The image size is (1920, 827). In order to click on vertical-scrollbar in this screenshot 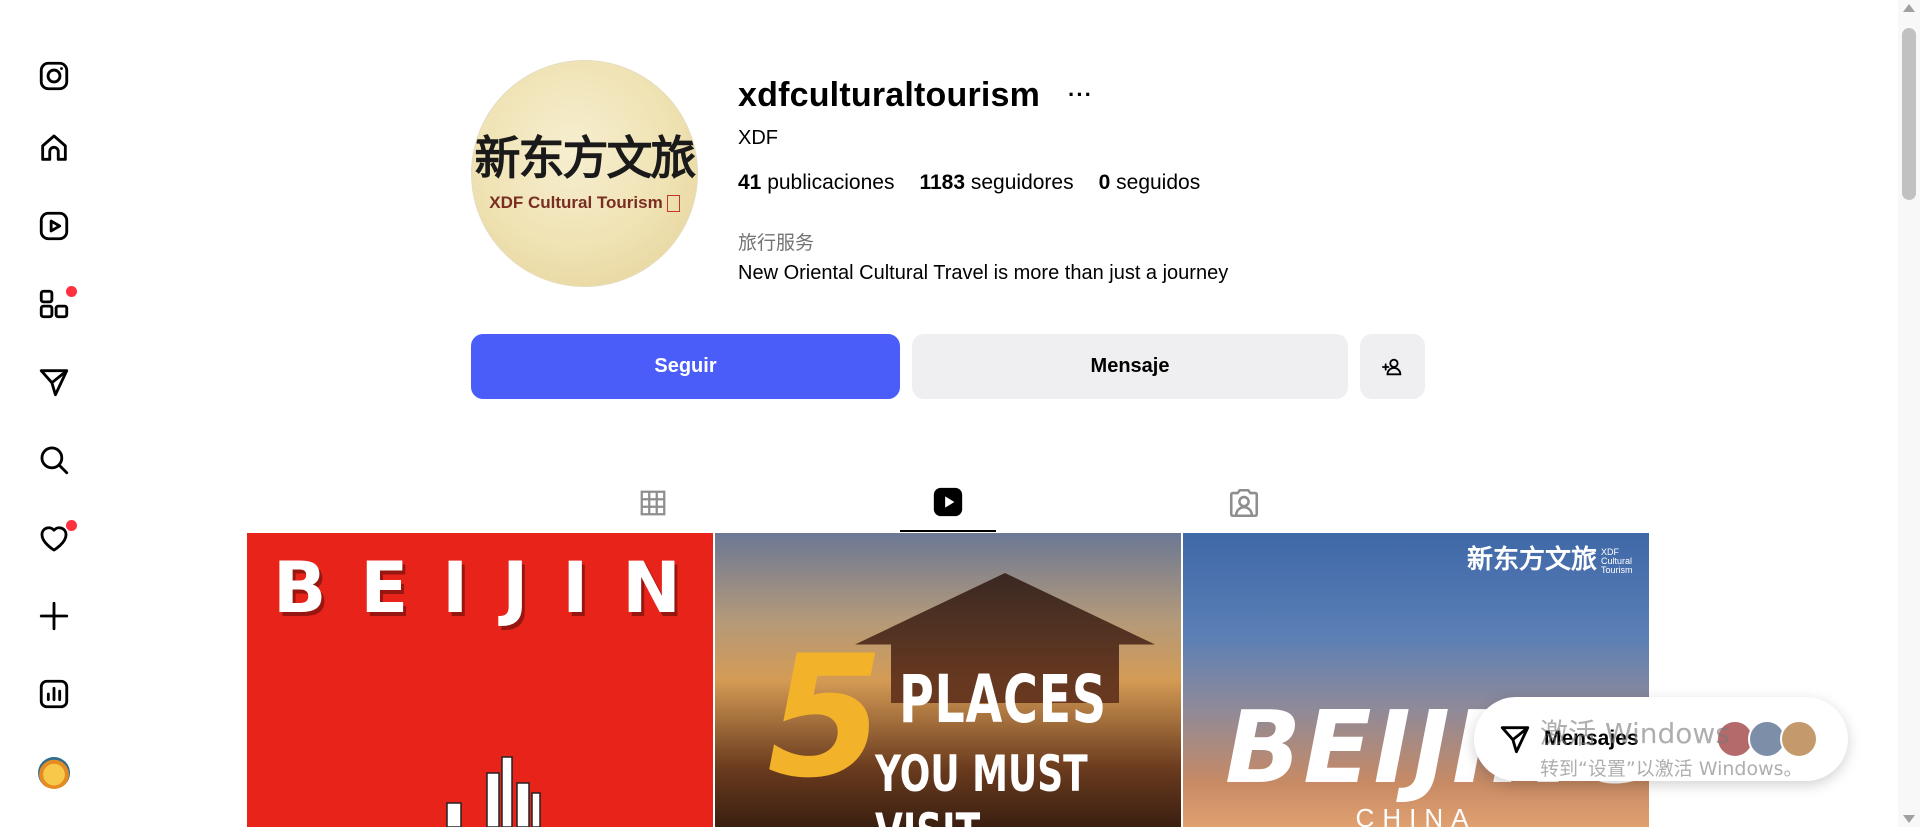, I will do `click(1909, 413)`.